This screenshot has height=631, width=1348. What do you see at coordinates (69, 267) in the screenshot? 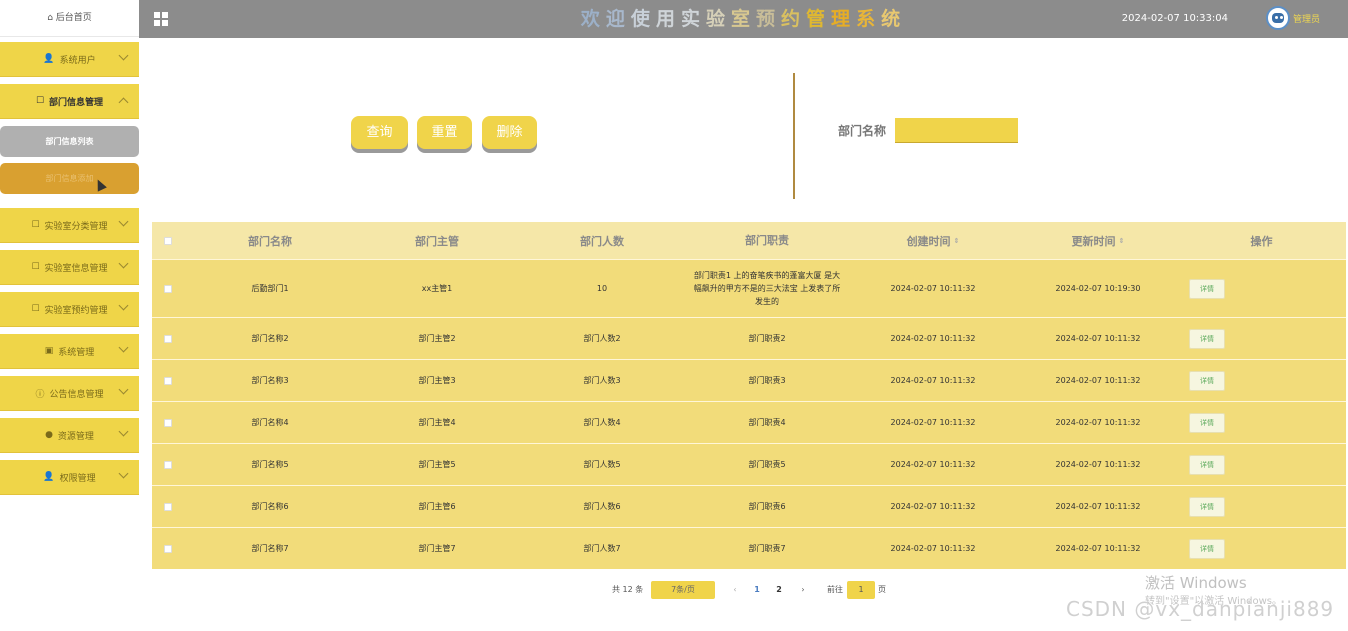
I see `sidebar-item-lab-info: ☐ 实验室信息管理` at bounding box center [69, 267].